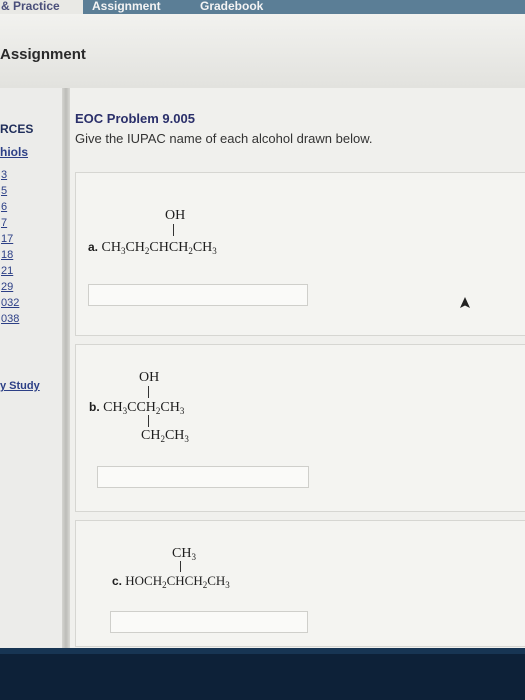 The width and height of the screenshot is (525, 700). I want to click on answer-input-c, so click(209, 622).